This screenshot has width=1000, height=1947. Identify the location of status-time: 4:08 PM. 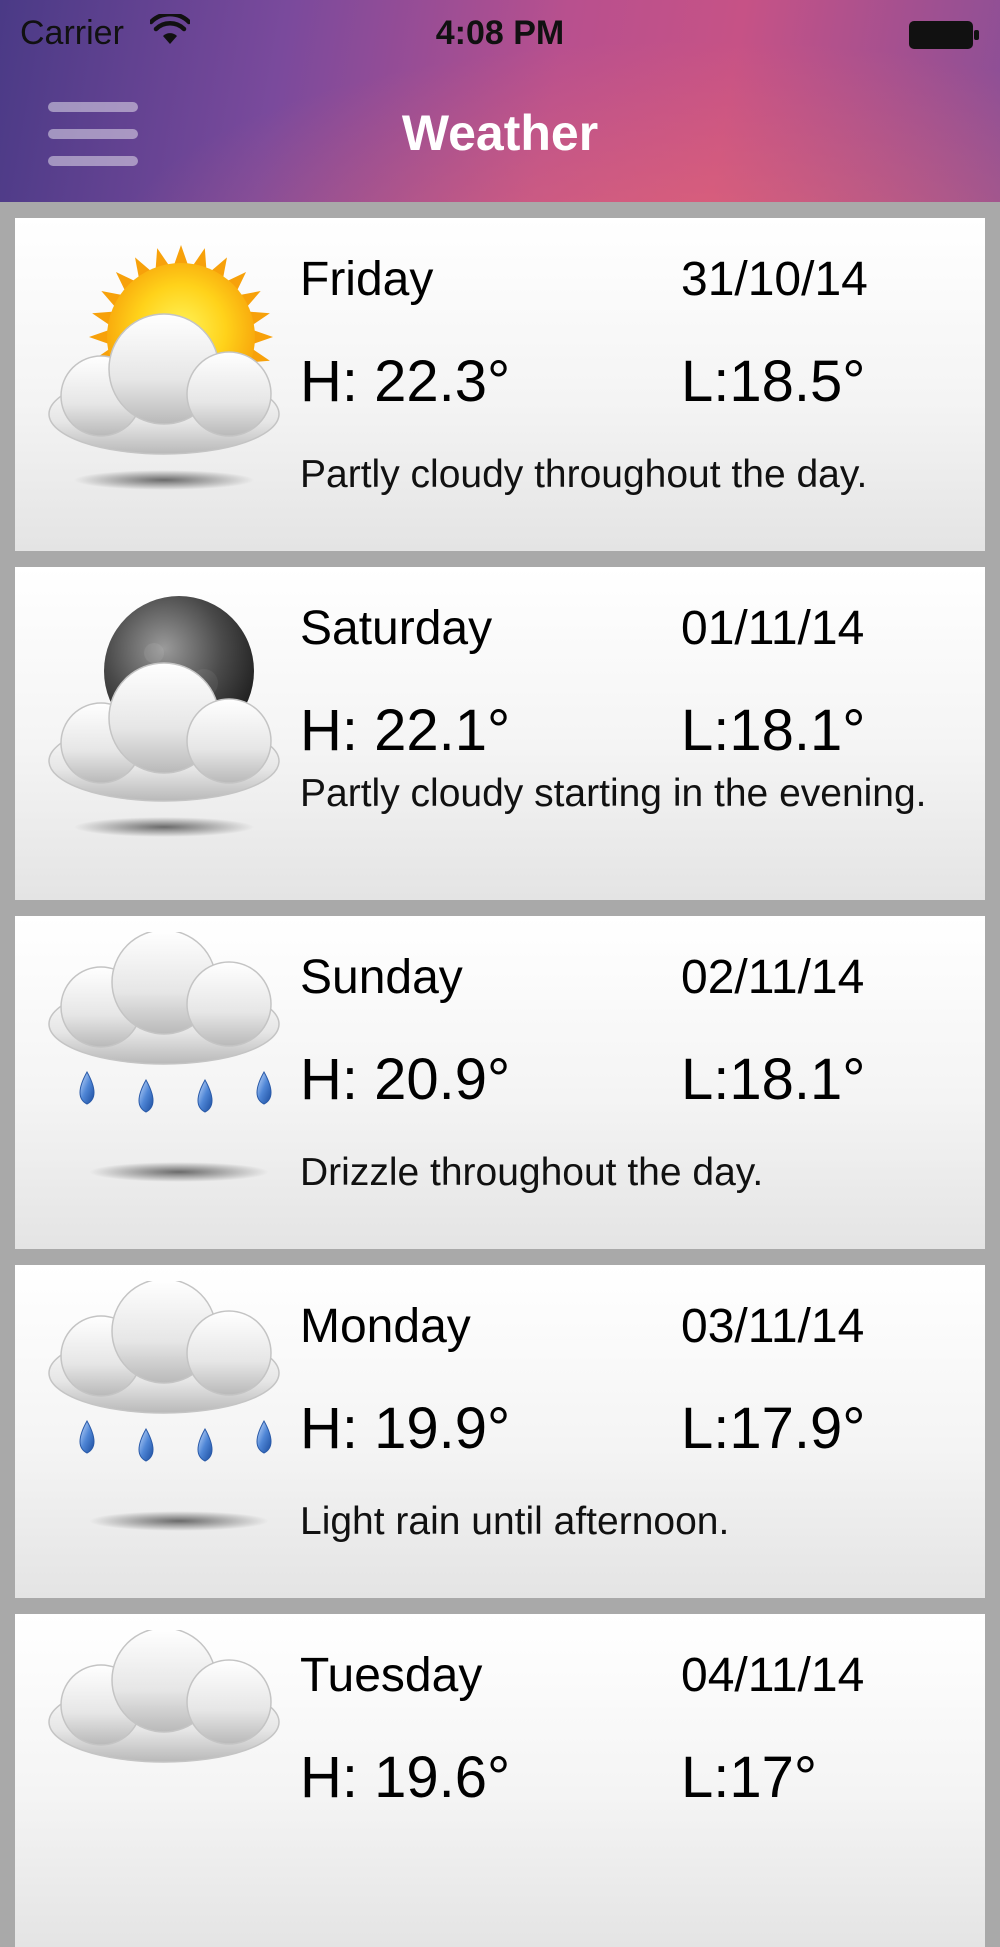
(500, 33).